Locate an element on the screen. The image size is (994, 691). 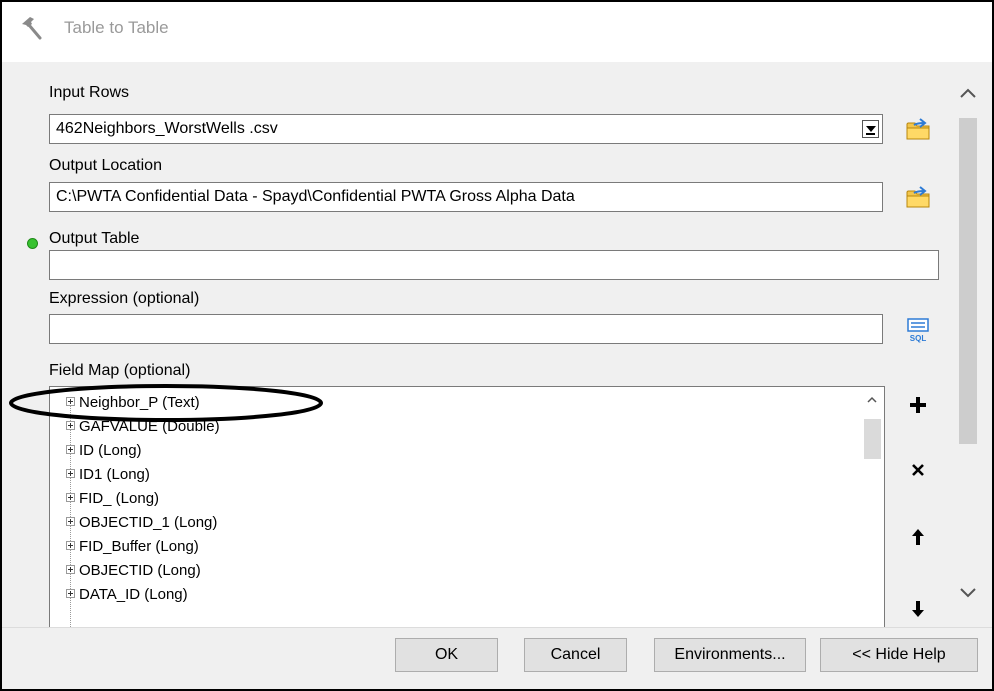
close-icon is located at coordinates (918, 470).